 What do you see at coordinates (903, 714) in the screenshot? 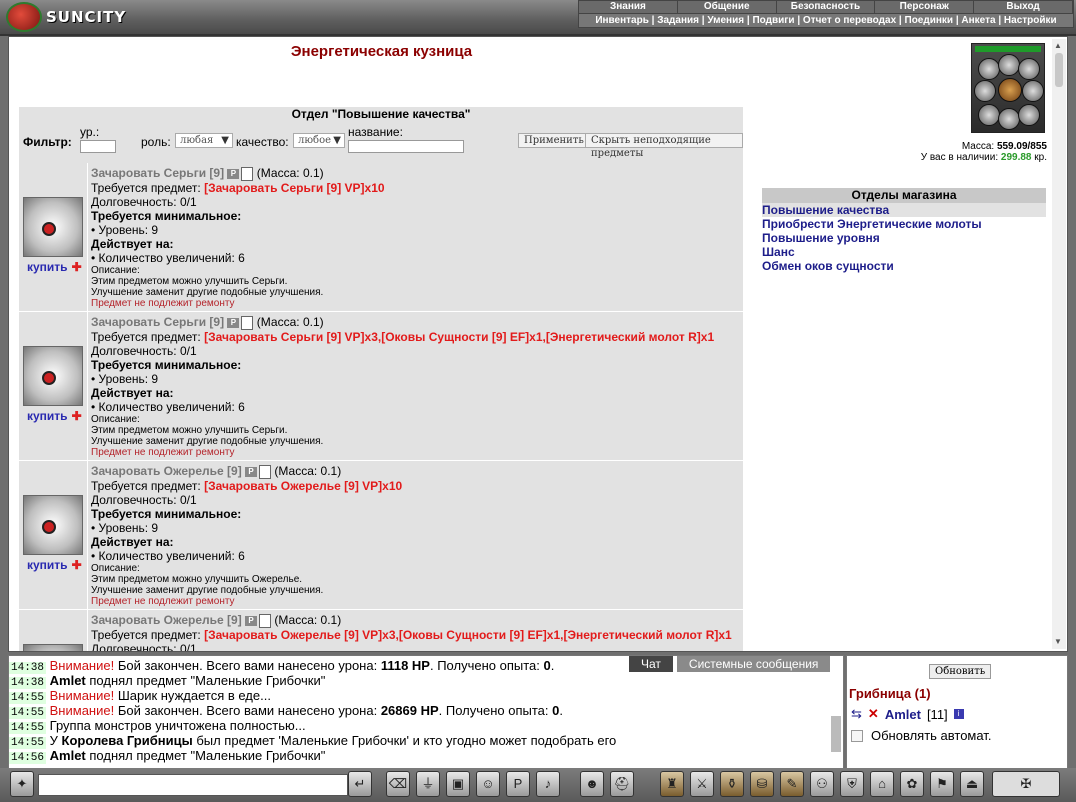
I see `player-name: Amlet` at bounding box center [903, 714].